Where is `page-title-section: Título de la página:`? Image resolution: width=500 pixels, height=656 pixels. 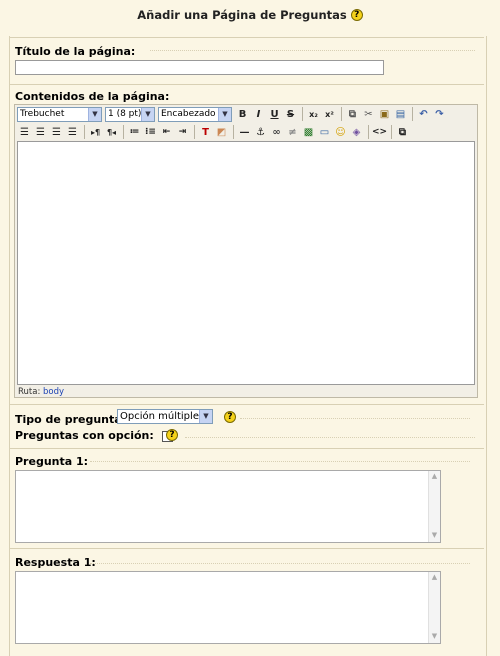
page-title-section: Título de la página: is located at coordinates (247, 62).